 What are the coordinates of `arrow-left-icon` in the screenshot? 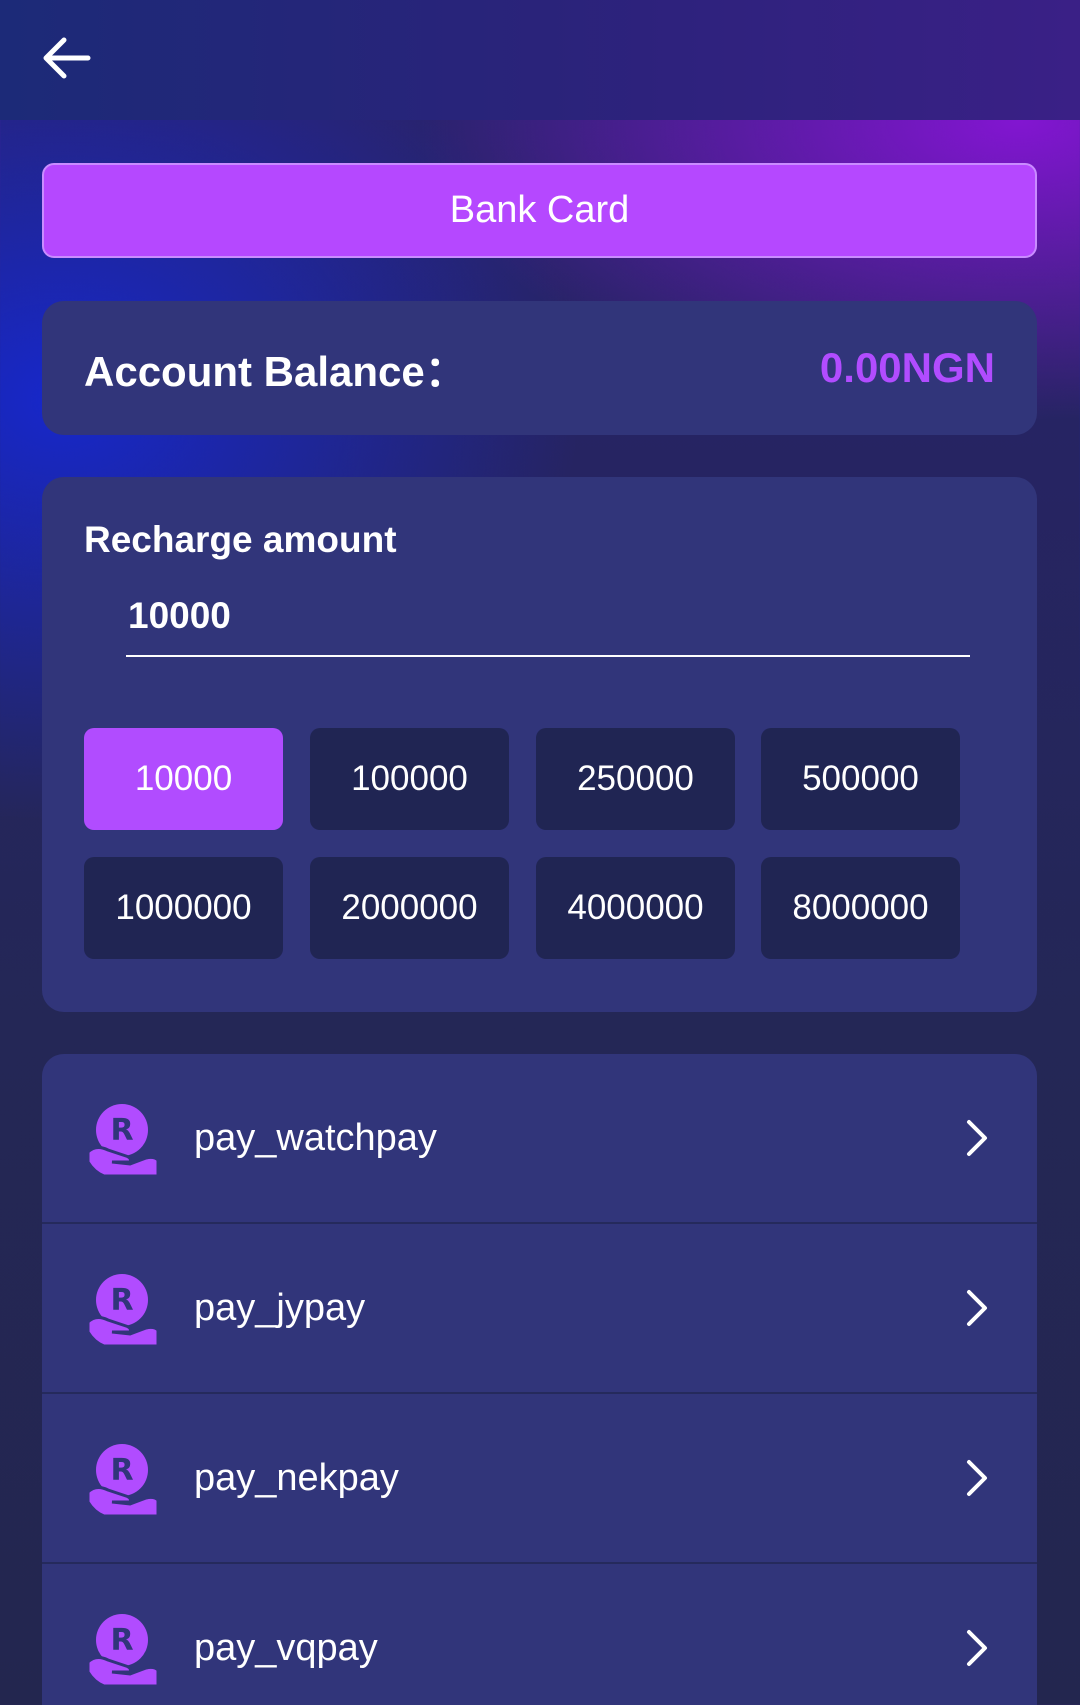 It's located at (67, 58).